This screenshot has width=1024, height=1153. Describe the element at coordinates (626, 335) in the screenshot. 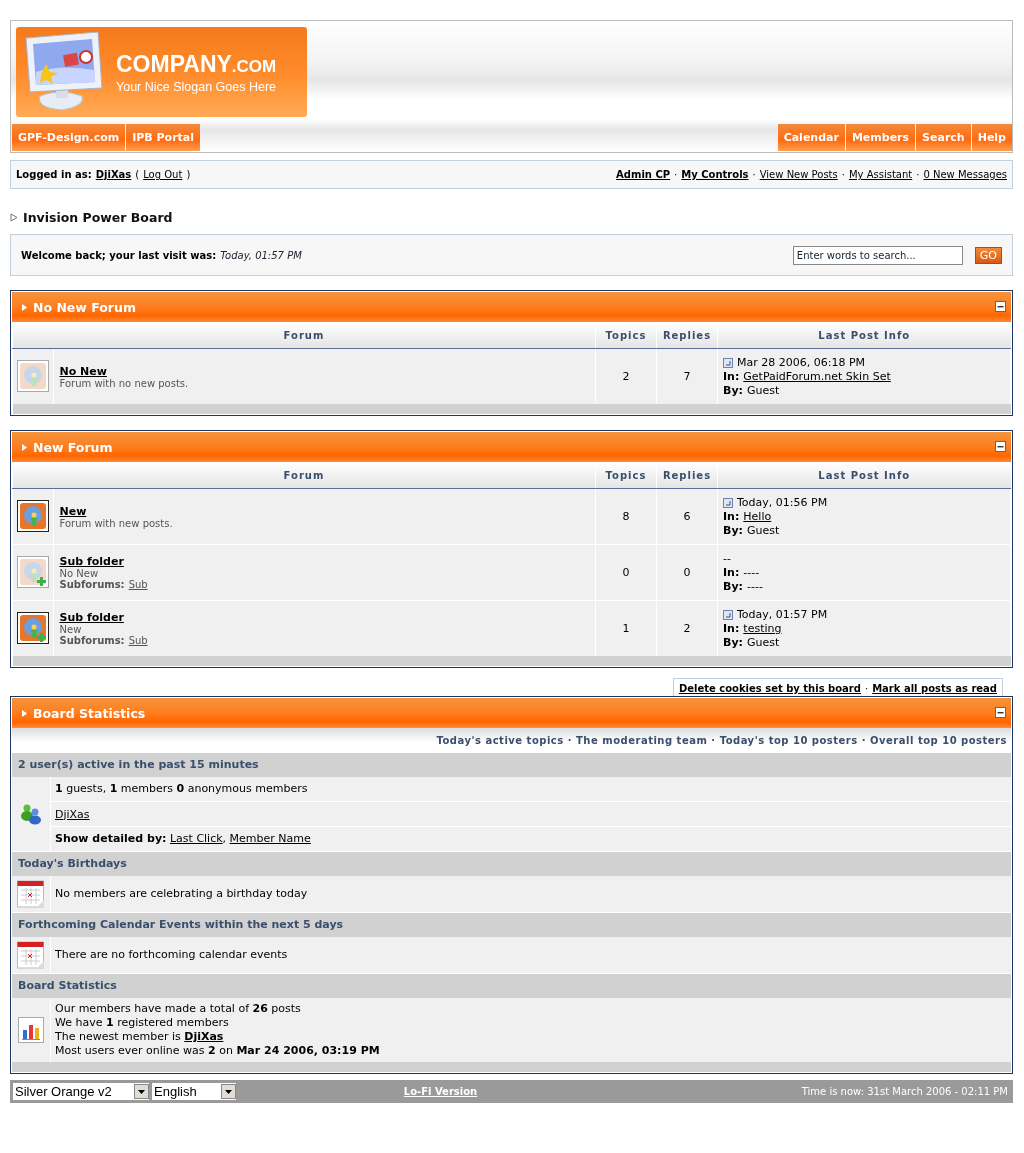

I see `column-header: Topics` at that location.